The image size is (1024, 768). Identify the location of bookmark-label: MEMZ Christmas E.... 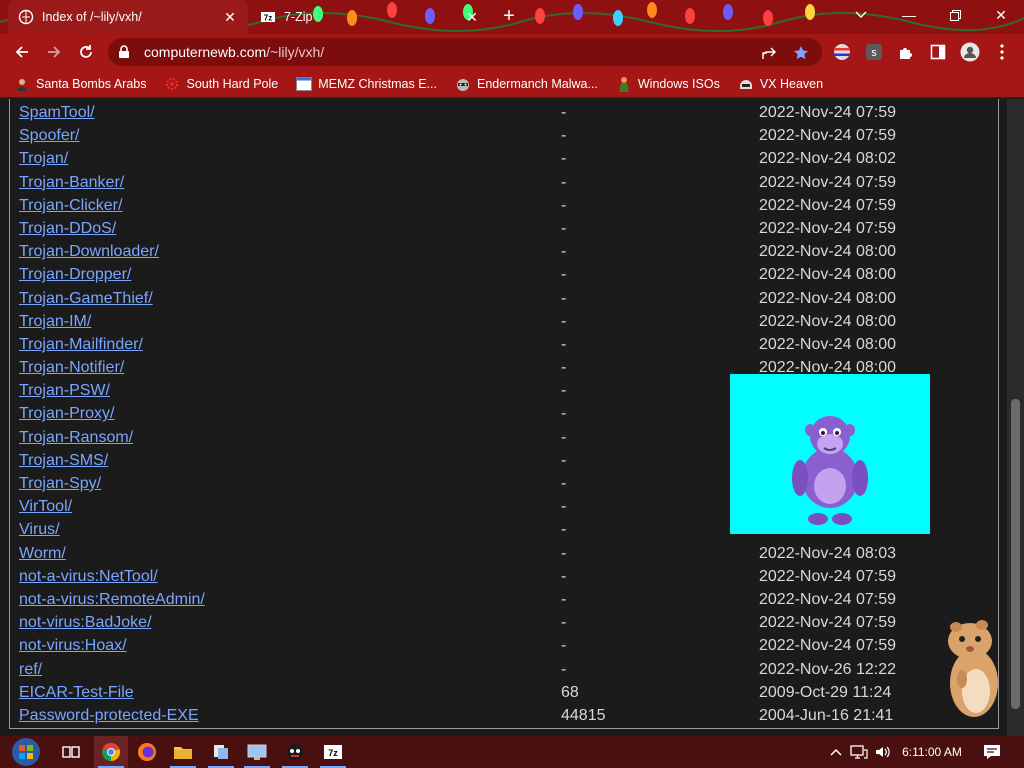
(377, 83).